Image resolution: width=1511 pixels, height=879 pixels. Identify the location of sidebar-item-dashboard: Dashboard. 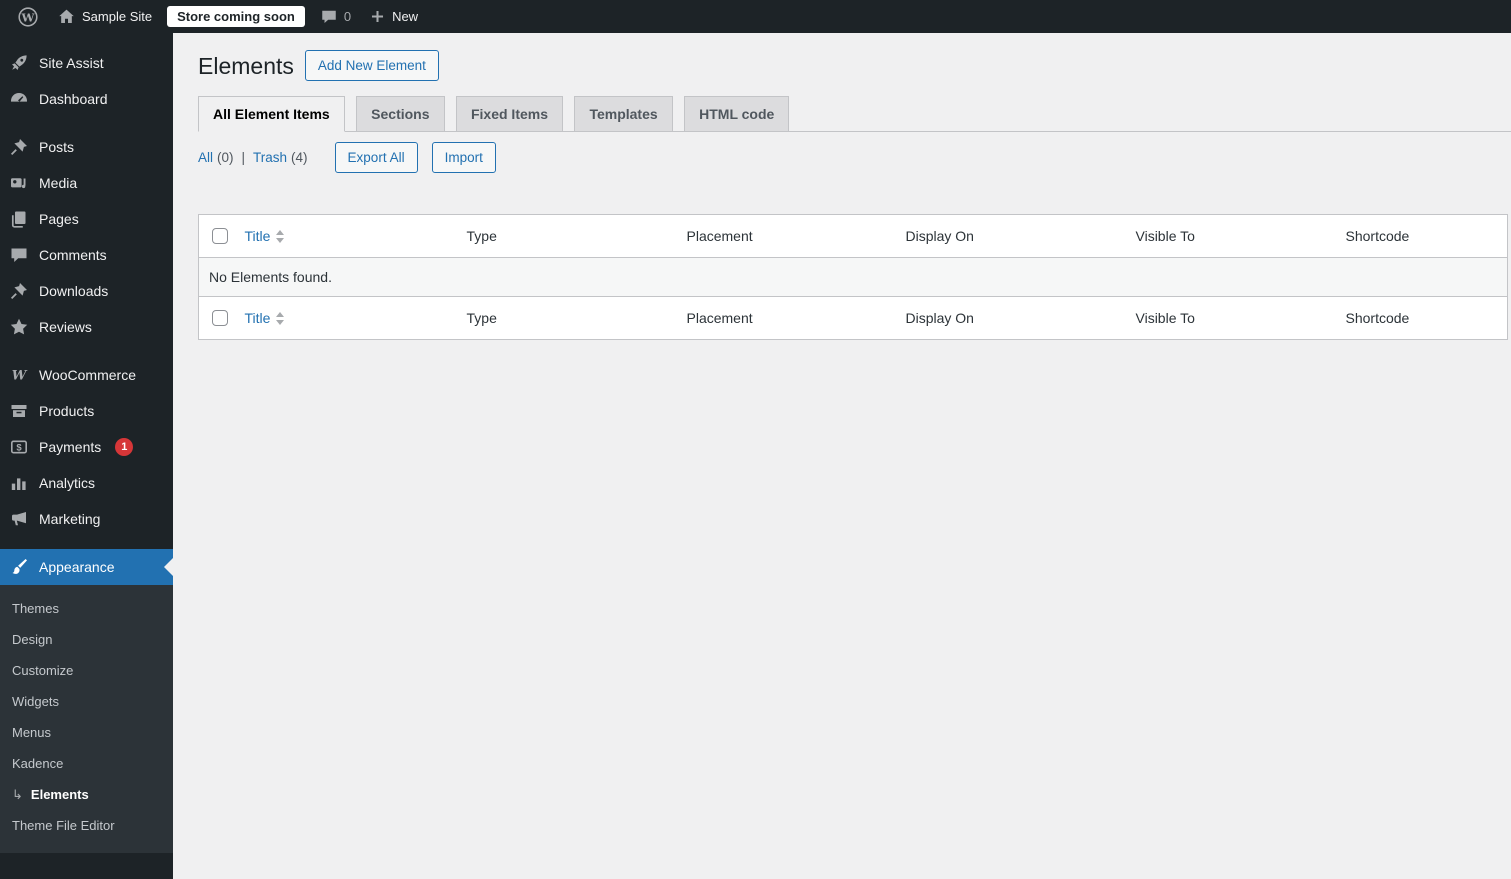
(86, 99).